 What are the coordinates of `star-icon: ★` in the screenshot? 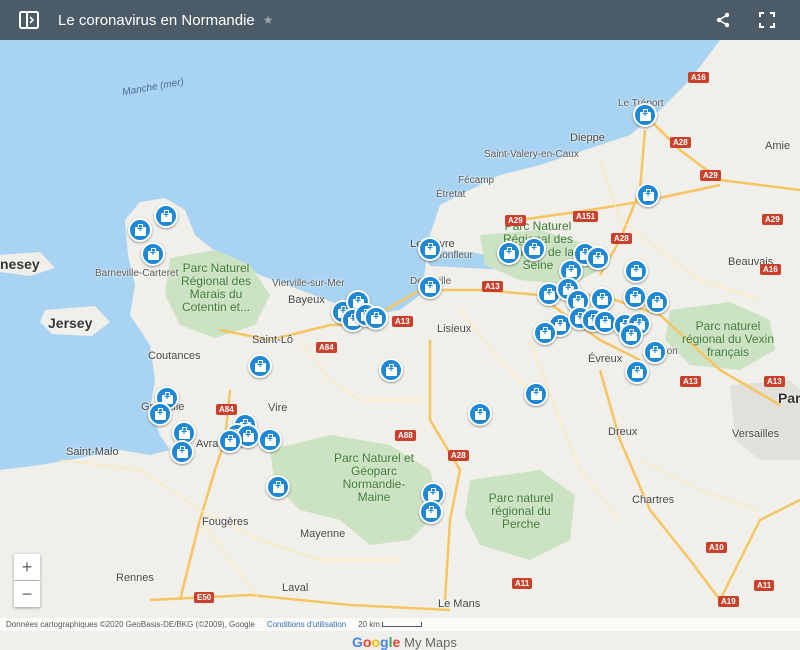 It's located at (268, 20).